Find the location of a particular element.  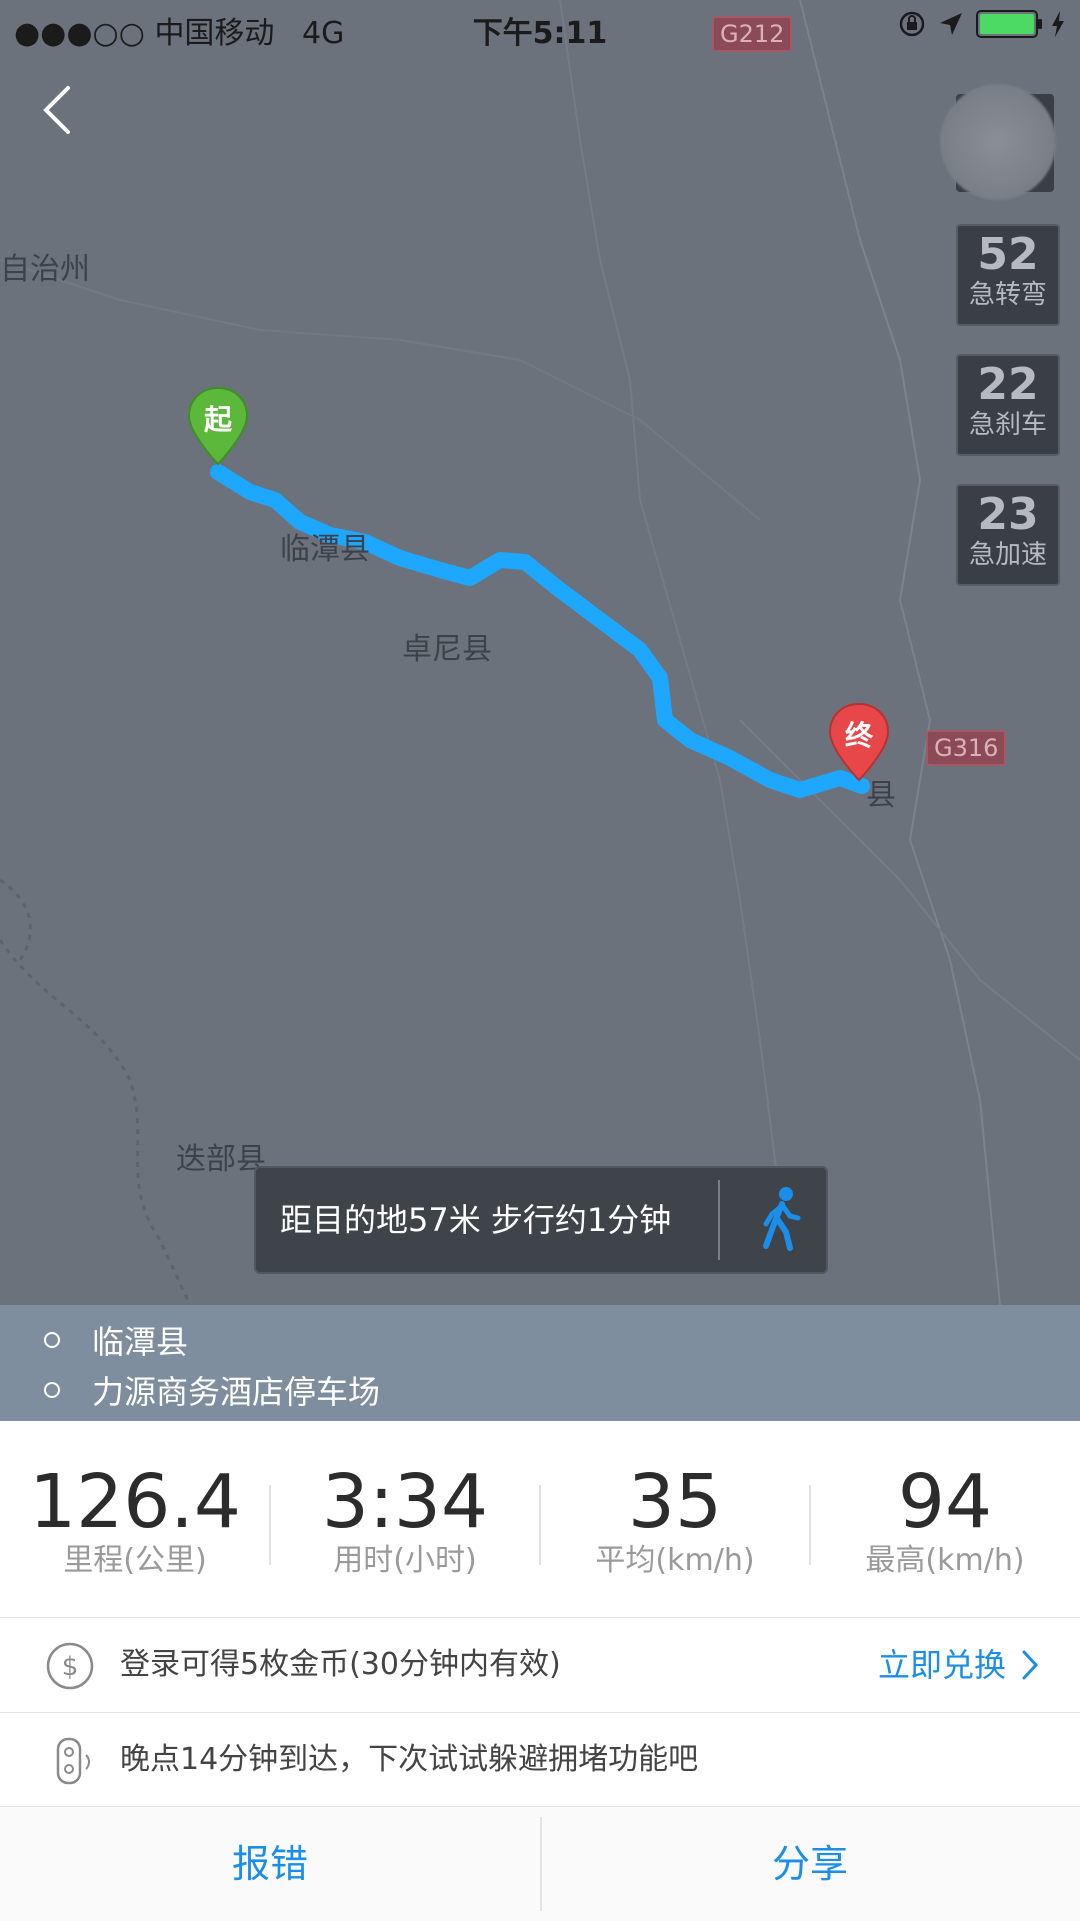

back-chevron-icon is located at coordinates (60, 110).